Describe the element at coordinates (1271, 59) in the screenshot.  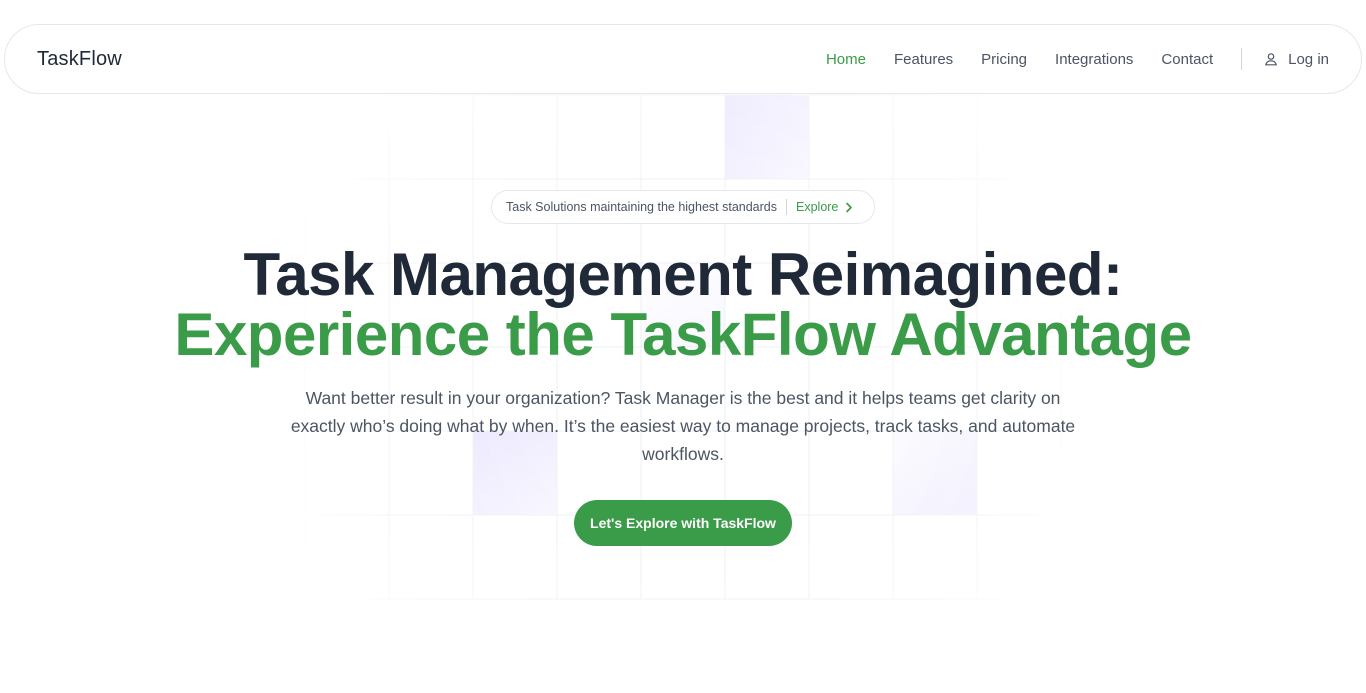
I see `user-icon` at that location.